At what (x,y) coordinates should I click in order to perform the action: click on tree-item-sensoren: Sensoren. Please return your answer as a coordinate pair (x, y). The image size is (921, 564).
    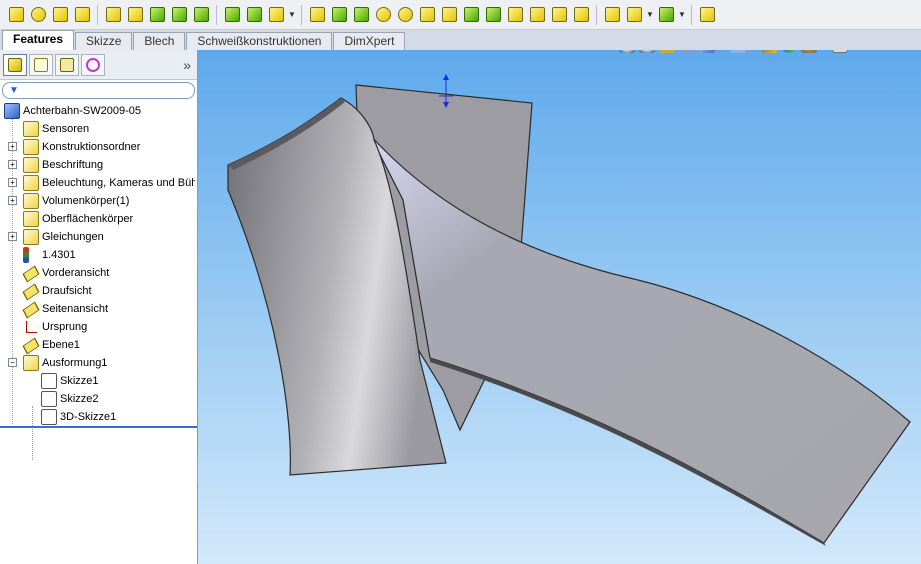
    Looking at the image, I should click on (56, 129).